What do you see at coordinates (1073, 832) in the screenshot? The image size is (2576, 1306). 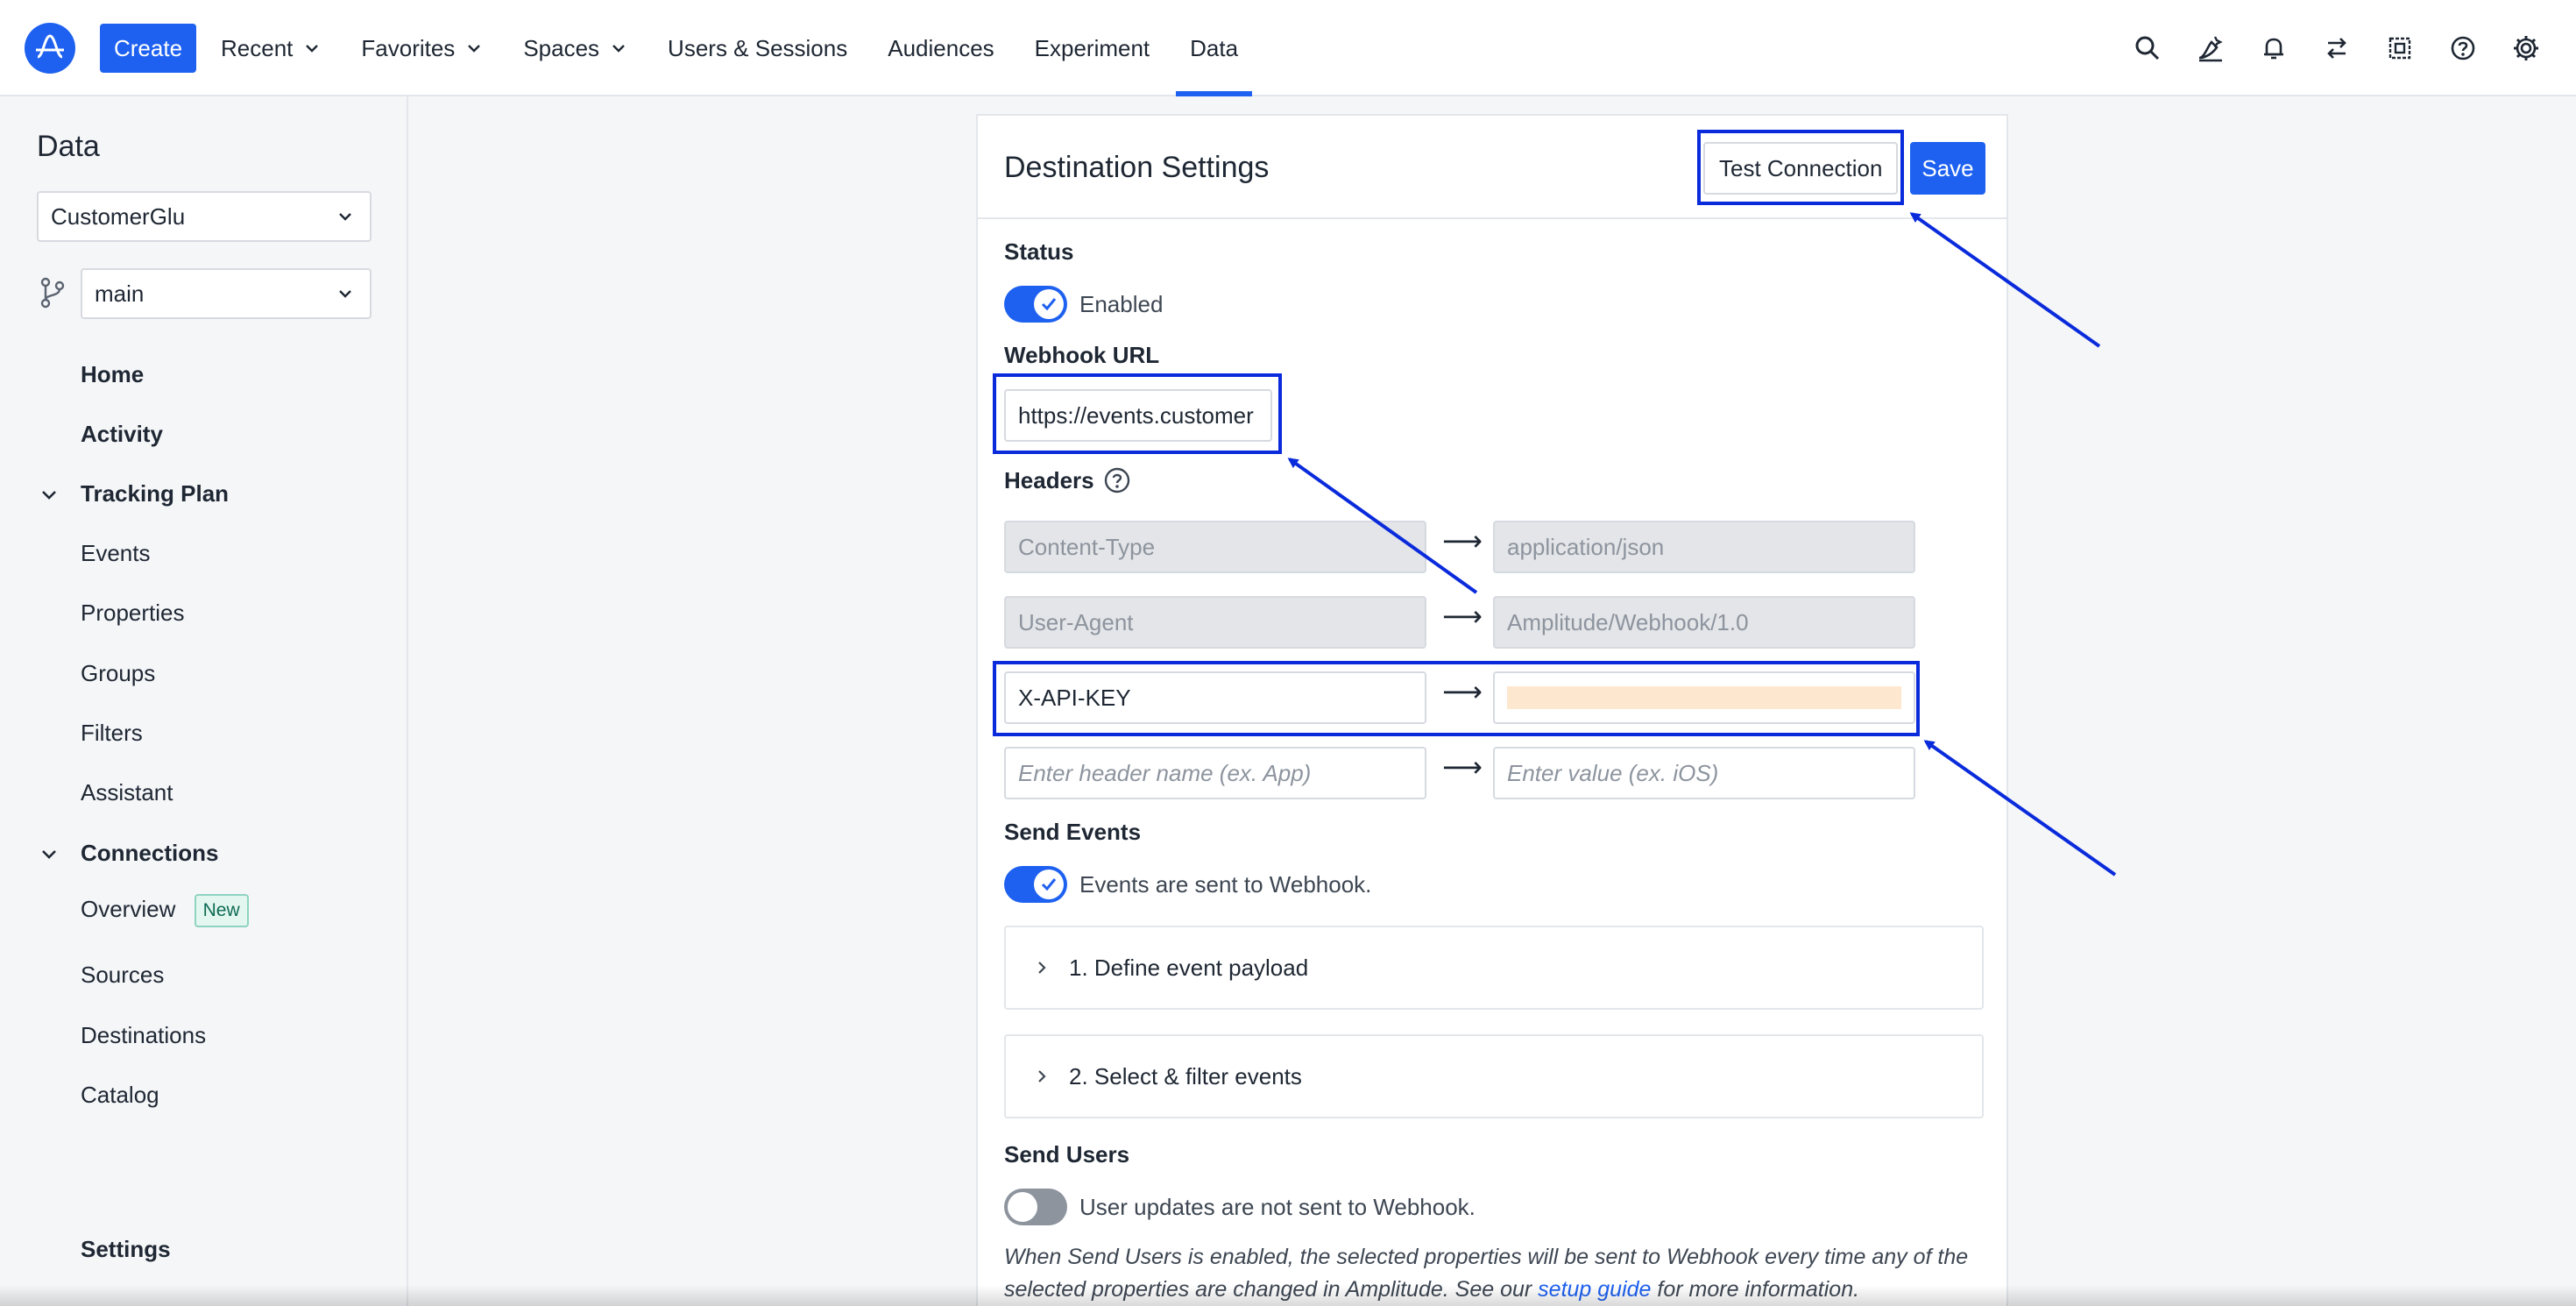 I see `send-events-label: Send Events` at bounding box center [1073, 832].